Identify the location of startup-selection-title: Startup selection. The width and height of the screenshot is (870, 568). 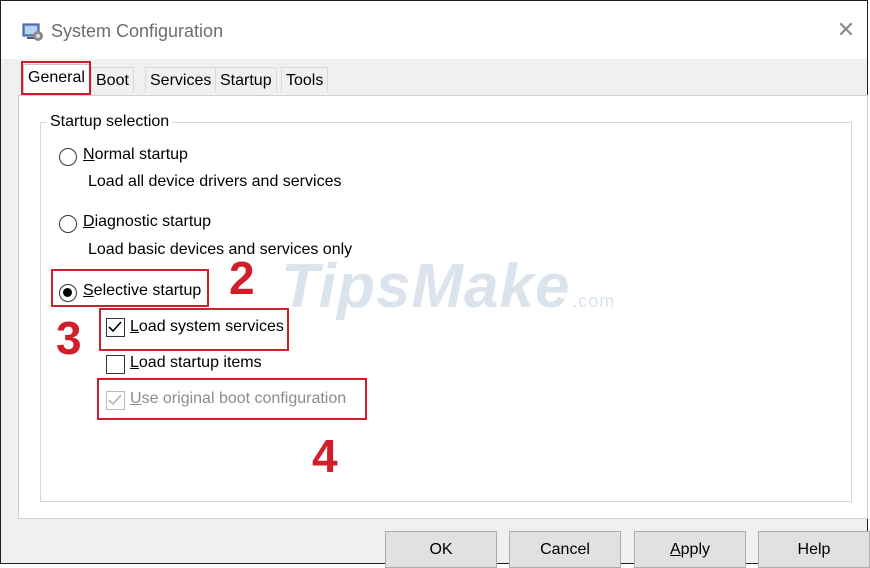
(110, 122).